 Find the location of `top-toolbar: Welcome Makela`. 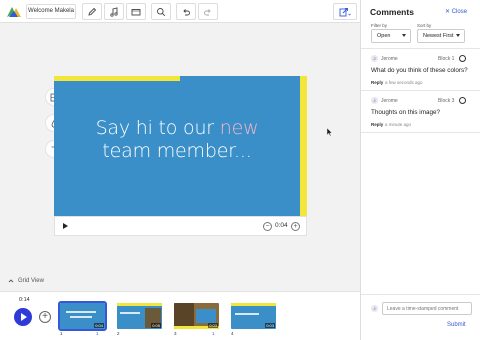

top-toolbar: Welcome Makela is located at coordinates (180, 11).